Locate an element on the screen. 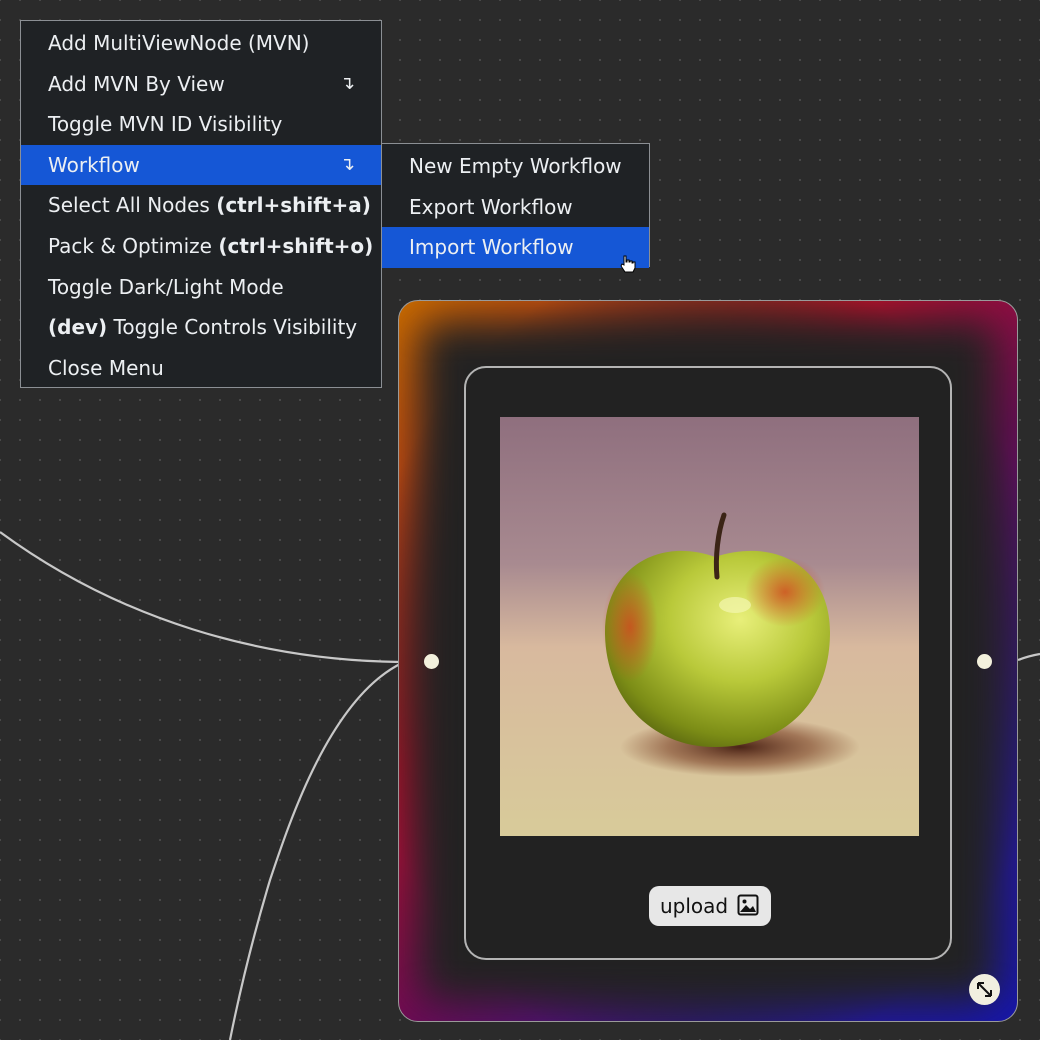  menu-item-toggle-mvn-id: Toggle MVN ID Visibility is located at coordinates (201, 124).